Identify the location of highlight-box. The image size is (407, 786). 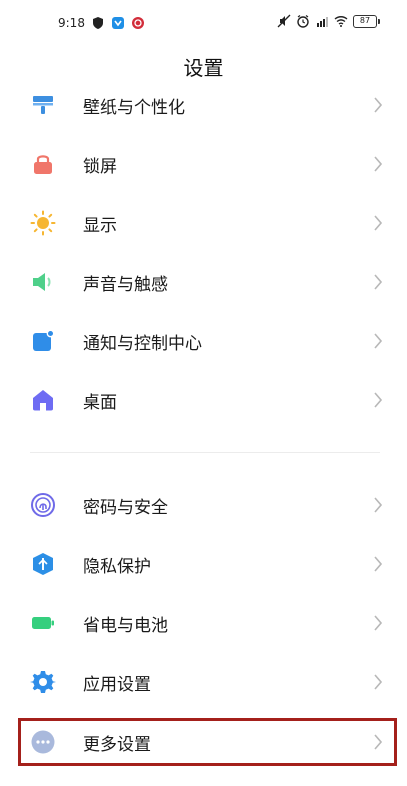
(207, 742).